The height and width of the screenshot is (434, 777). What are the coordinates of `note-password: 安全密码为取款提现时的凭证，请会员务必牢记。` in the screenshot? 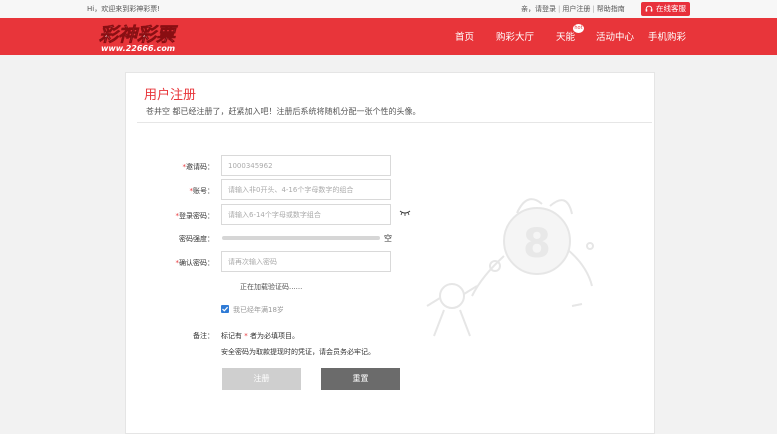 It's located at (298, 352).